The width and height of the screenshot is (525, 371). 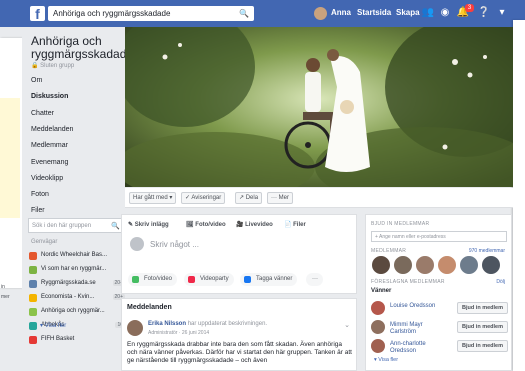 What do you see at coordinates (37, 14) in the screenshot?
I see `facebook-logo-icon: f` at bounding box center [37, 14].